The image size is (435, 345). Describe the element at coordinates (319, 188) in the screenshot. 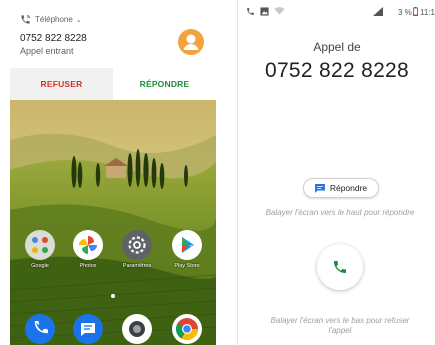

I see `message-icon` at that location.